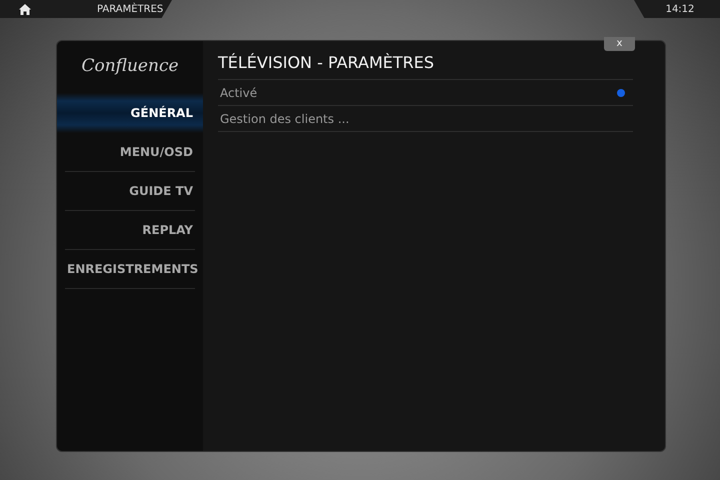 This screenshot has height=480, width=720. I want to click on dialog-title: TÉLÉVISION - PARAMÈTRES, so click(425, 63).